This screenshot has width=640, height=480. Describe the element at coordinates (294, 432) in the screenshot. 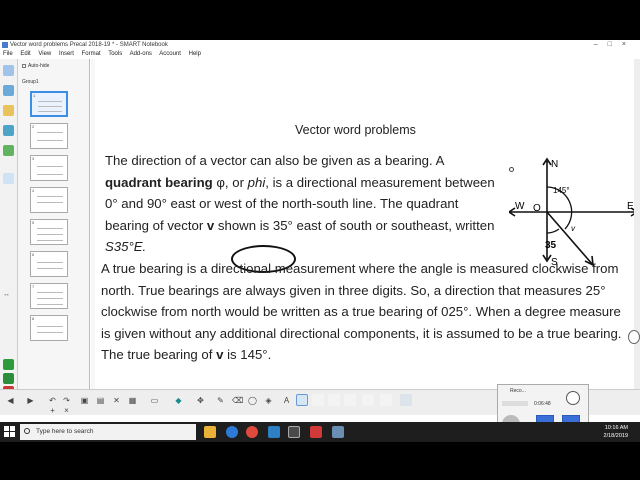

I see `smart-notebook-taskbar-icon` at that location.